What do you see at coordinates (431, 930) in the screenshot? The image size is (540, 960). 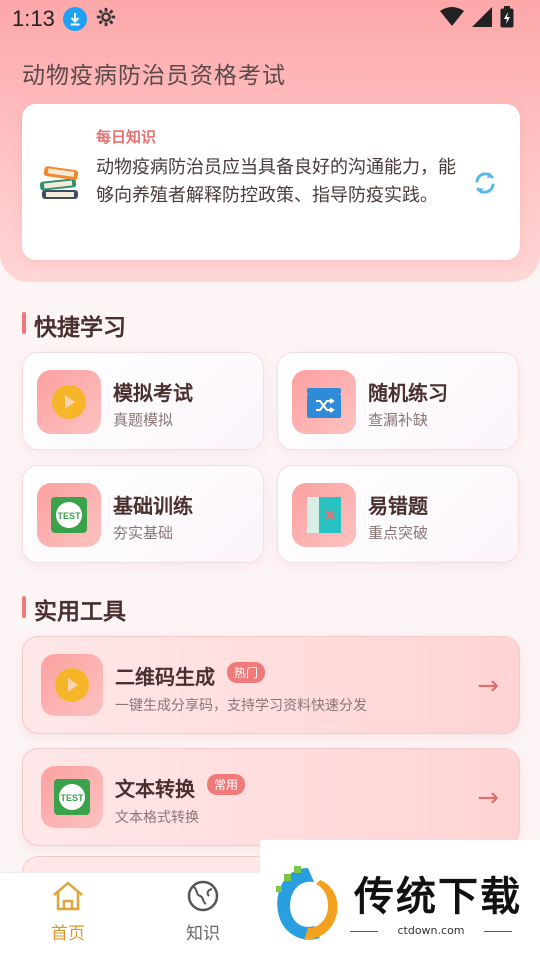 I see `watermark-url: ctdown.com` at bounding box center [431, 930].